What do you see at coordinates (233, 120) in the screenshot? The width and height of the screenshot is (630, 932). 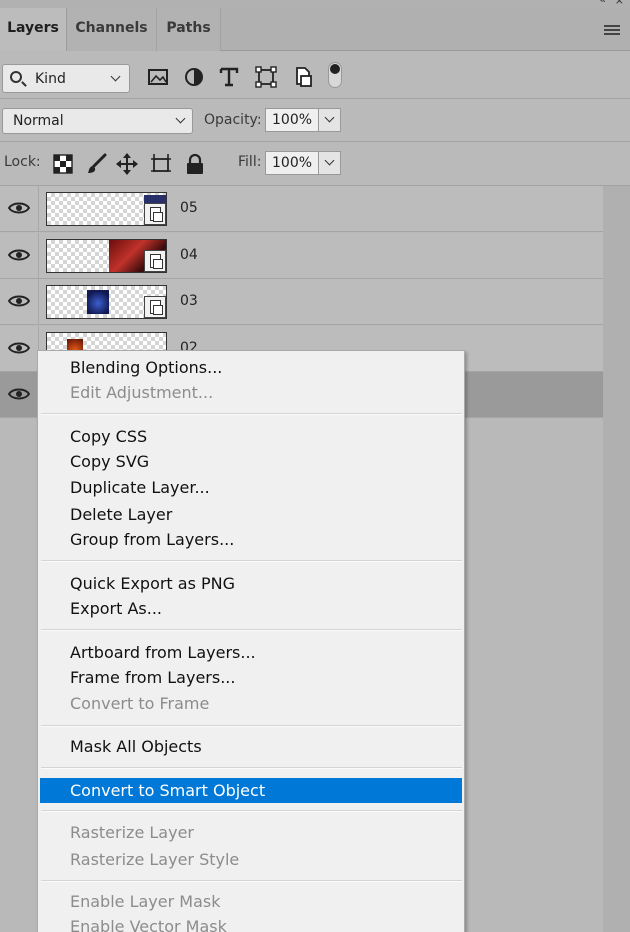 I see `opacity-label: Opacity:` at bounding box center [233, 120].